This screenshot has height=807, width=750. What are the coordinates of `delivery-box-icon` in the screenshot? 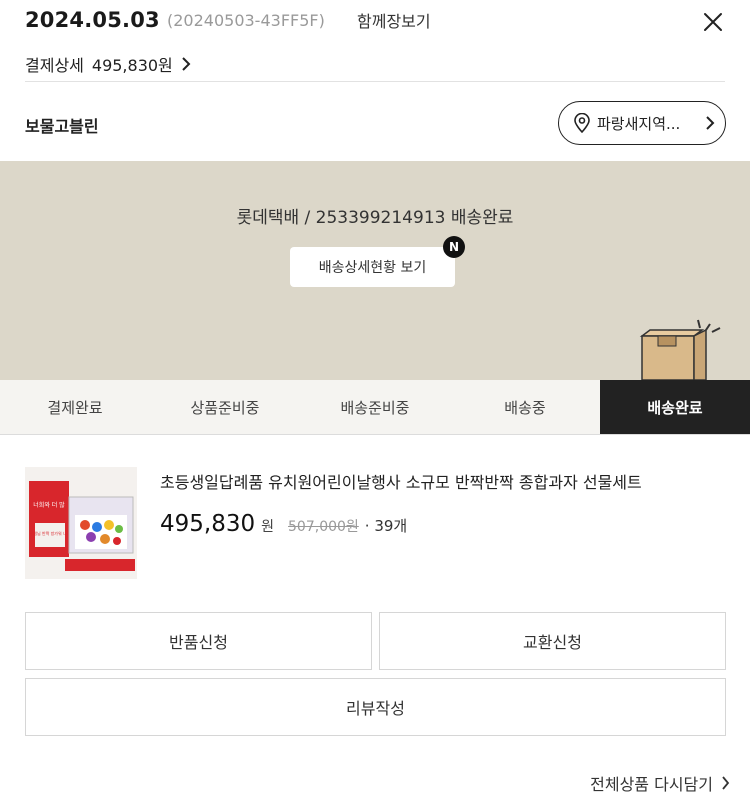 It's located at (680, 349).